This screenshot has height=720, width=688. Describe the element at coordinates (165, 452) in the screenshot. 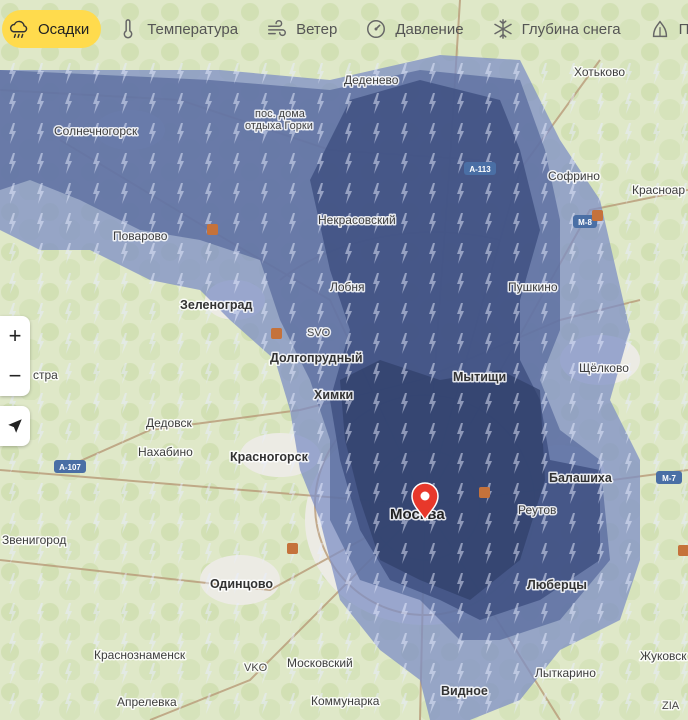

I see `place-label: Нахабино` at that location.